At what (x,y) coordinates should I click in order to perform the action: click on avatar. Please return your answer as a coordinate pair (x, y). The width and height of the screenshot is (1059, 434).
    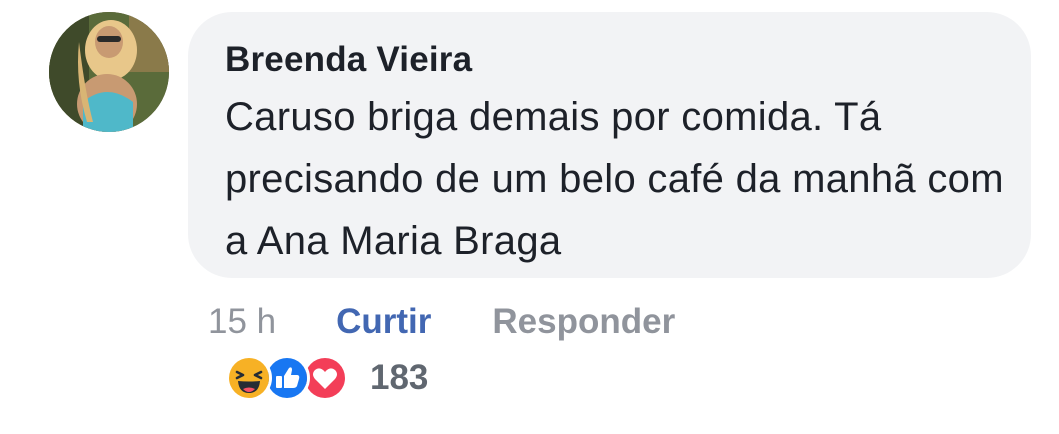
    Looking at the image, I should click on (109, 72).